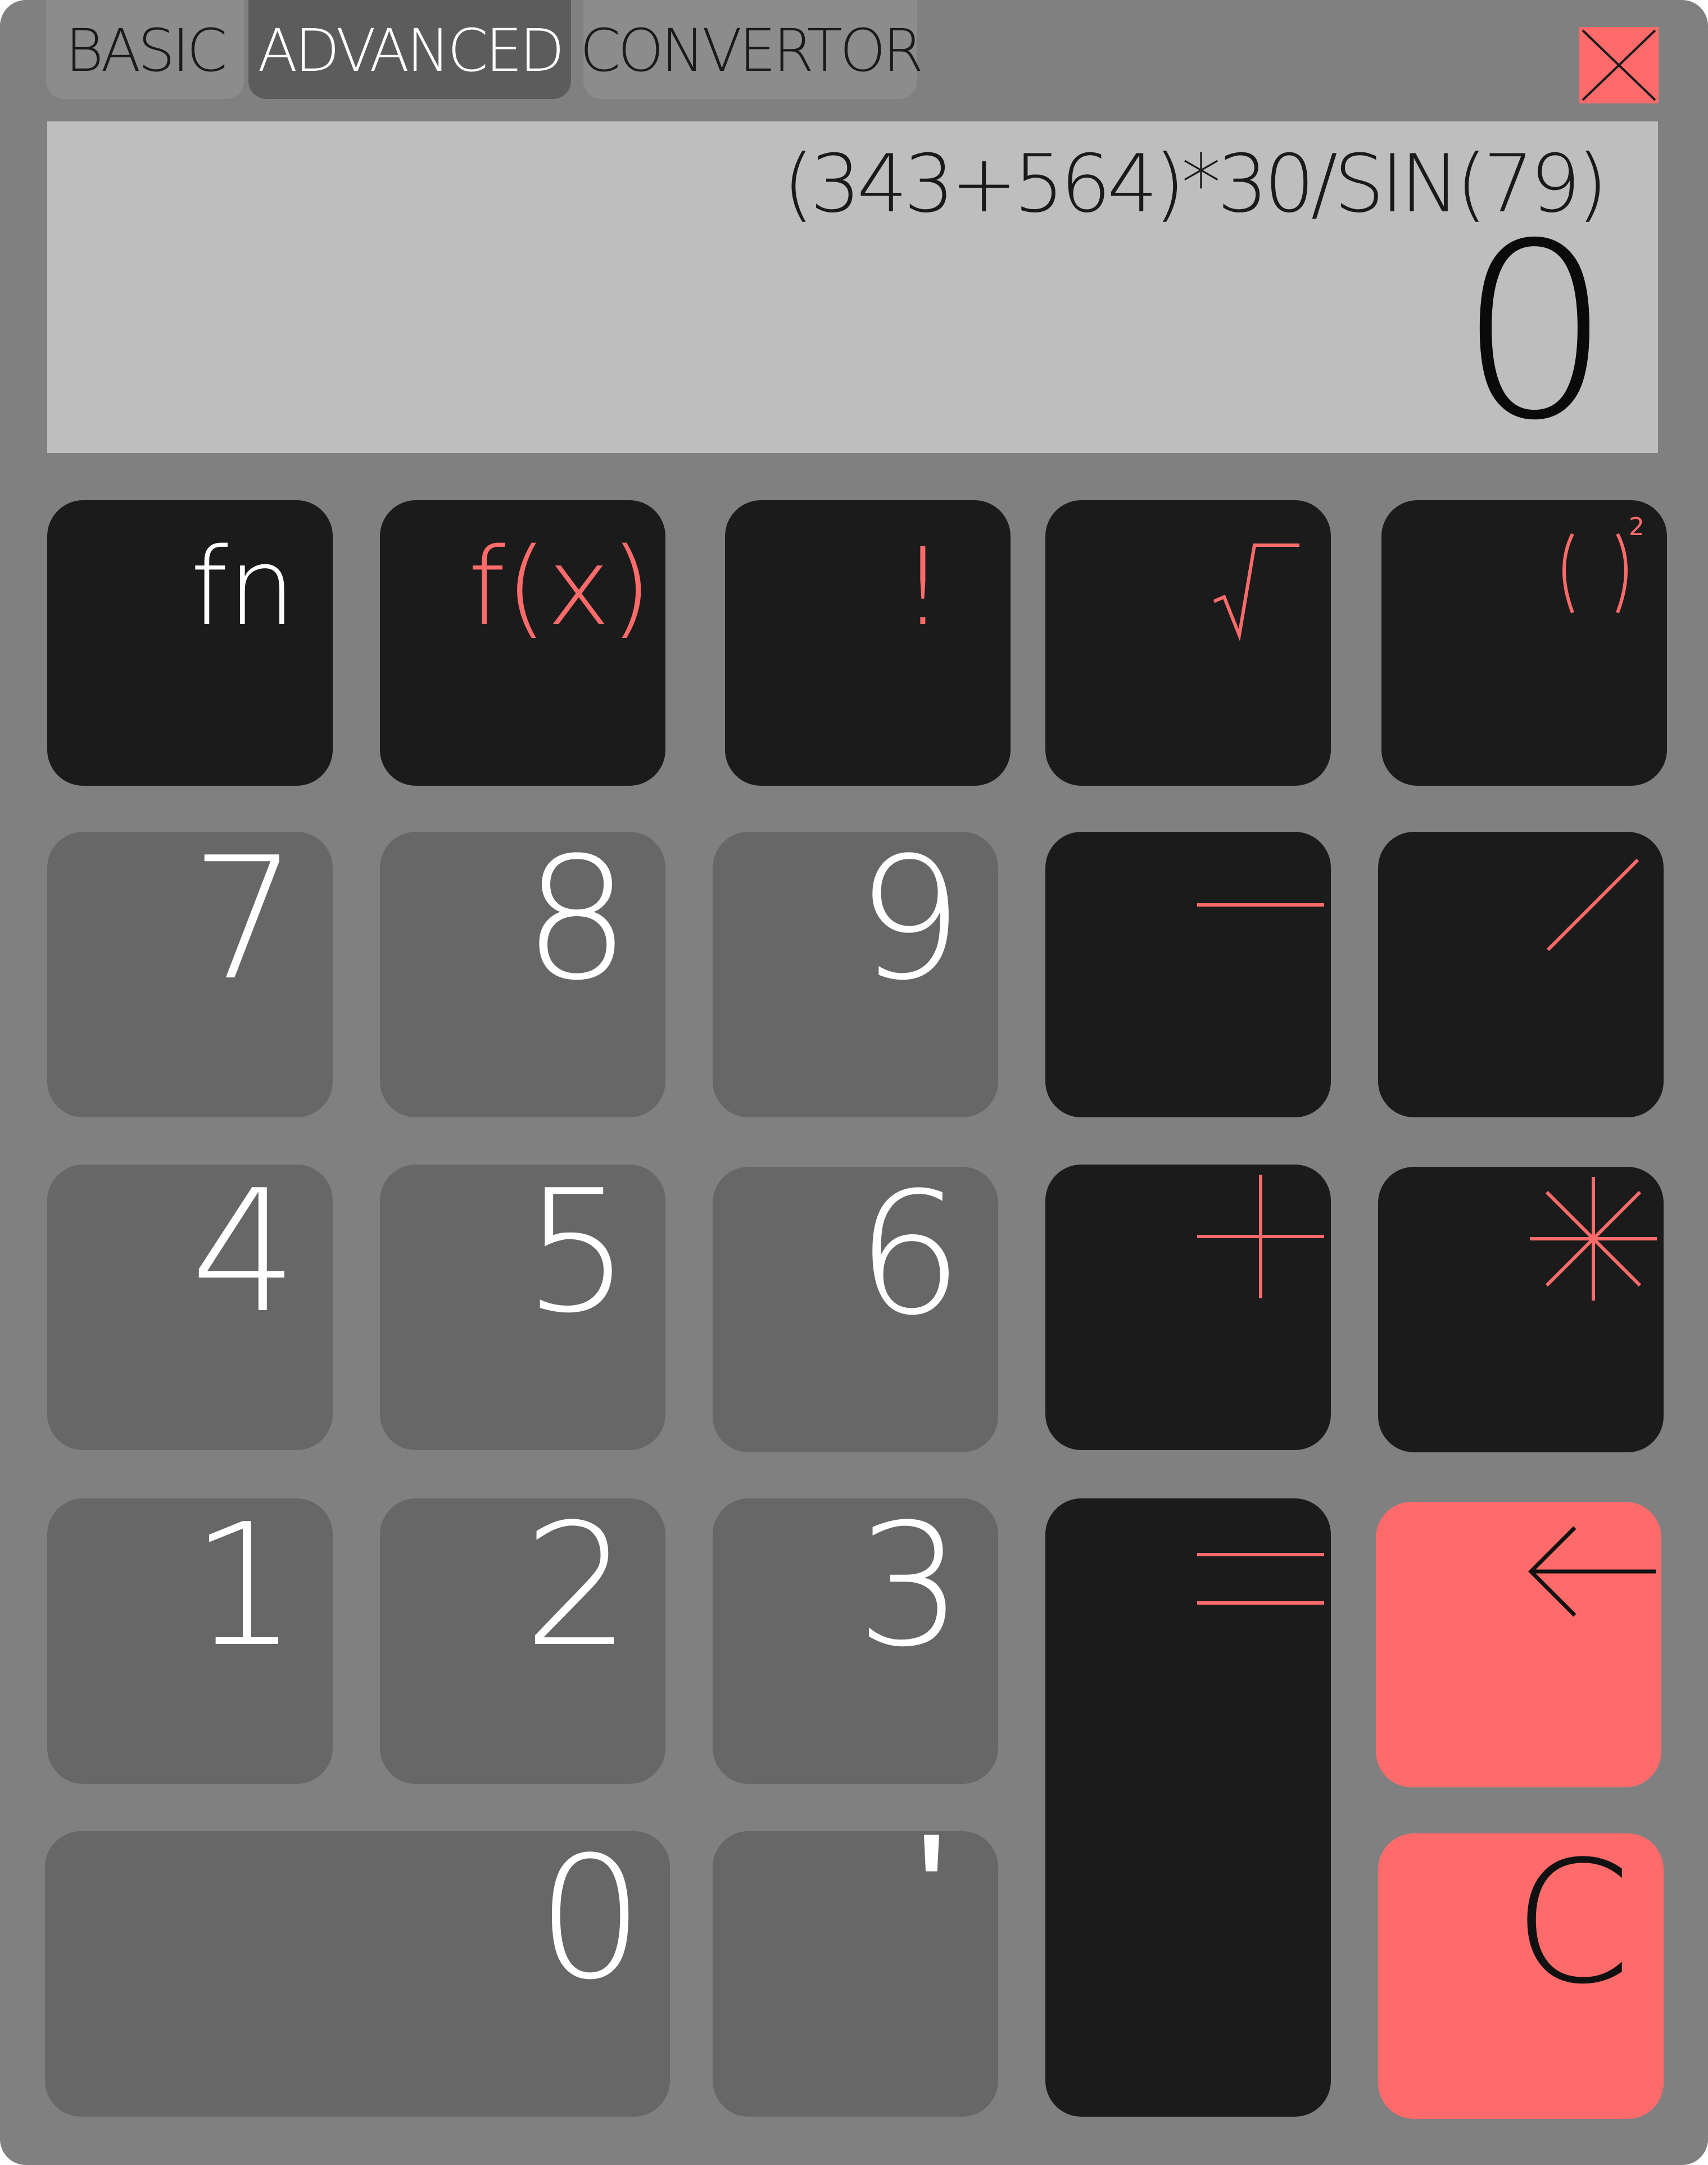  Describe the element at coordinates (577, 924) in the screenshot. I see `digit-8-label: 8` at that location.